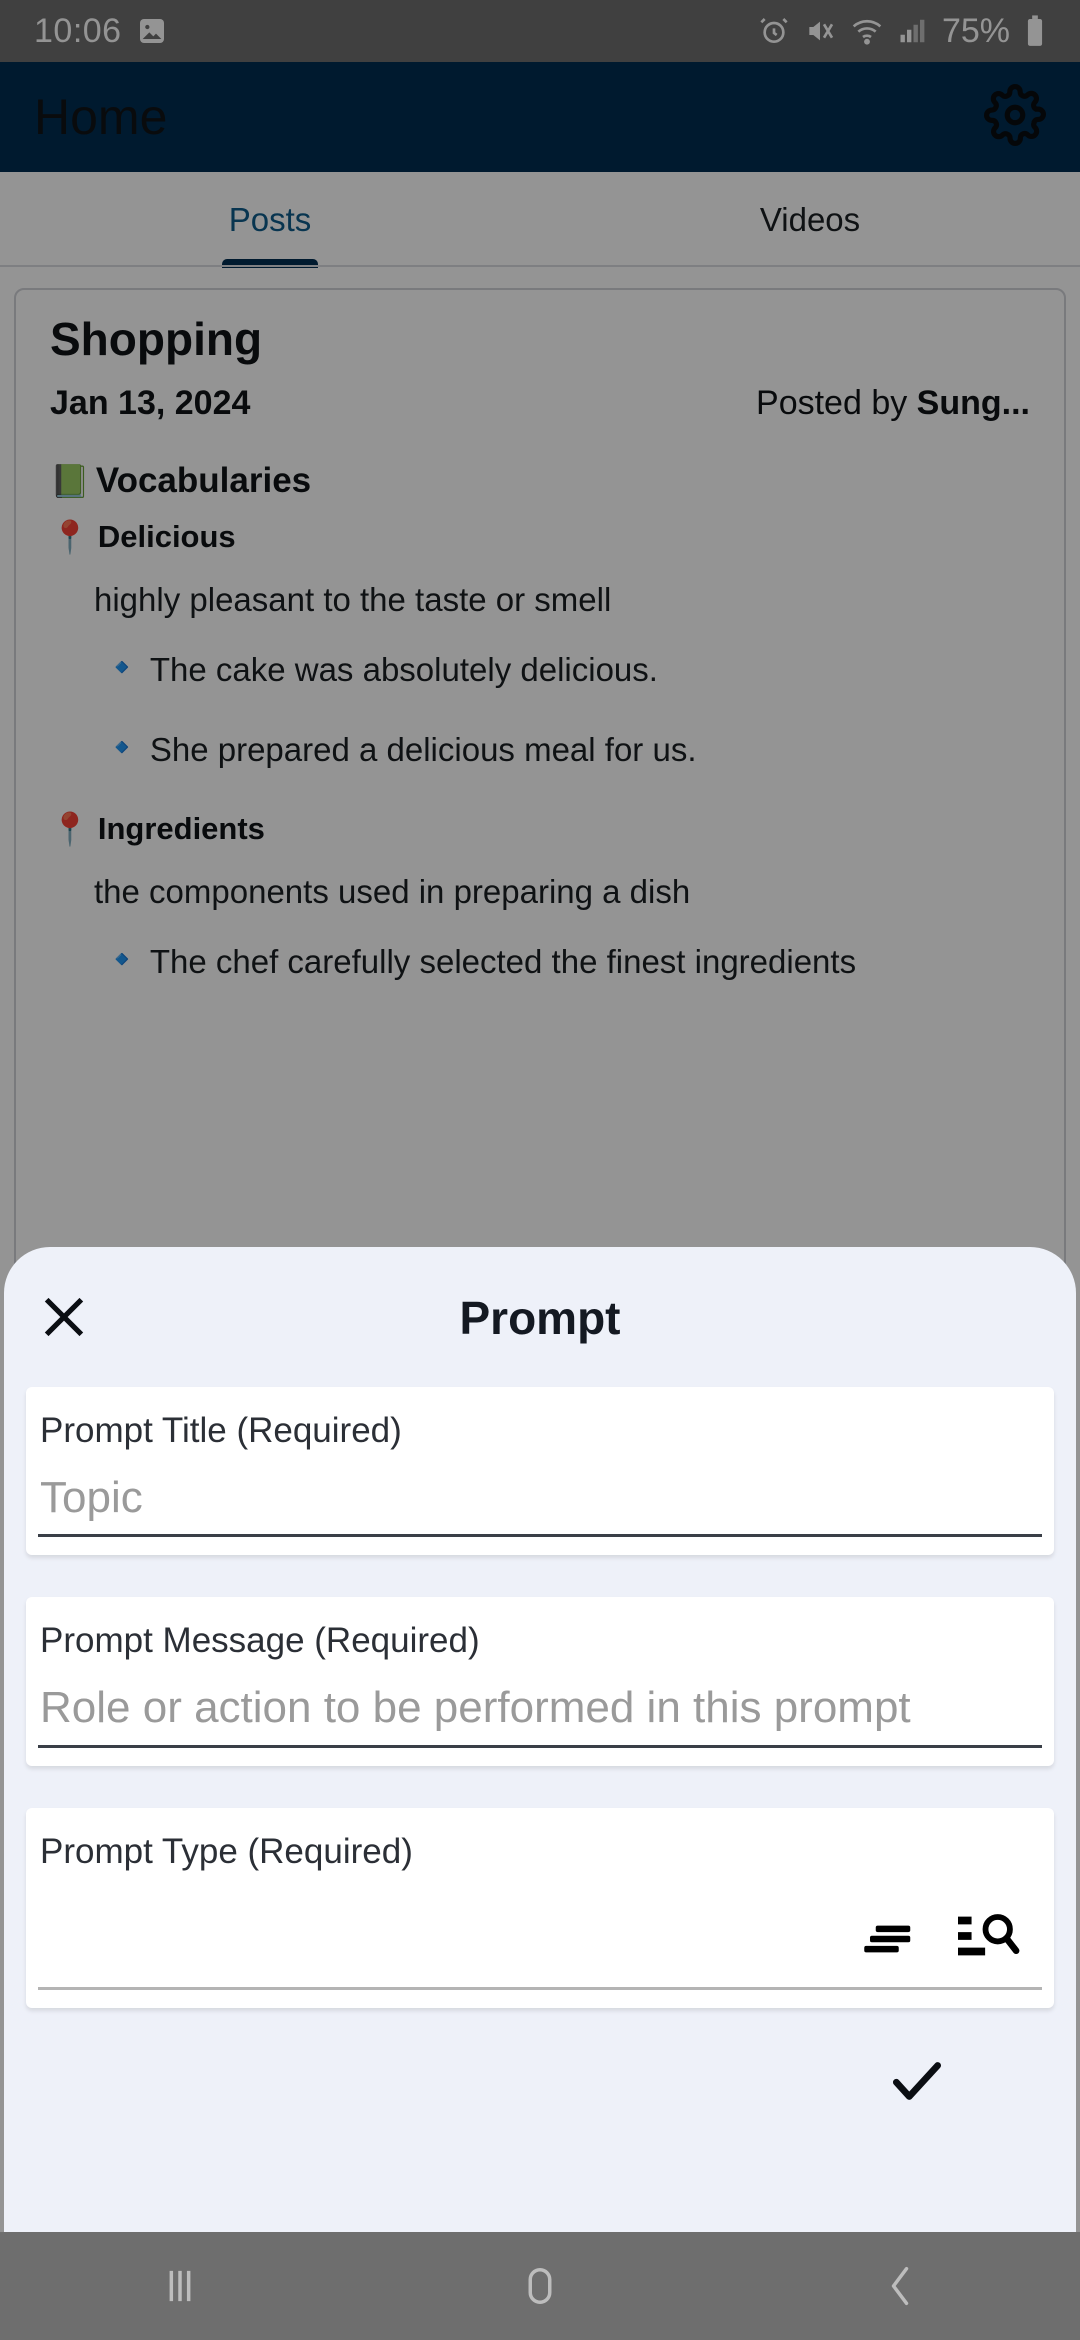 The width and height of the screenshot is (1080, 2340). I want to click on prompt-title-field: Prompt Title (Required) Topic, so click(540, 1471).